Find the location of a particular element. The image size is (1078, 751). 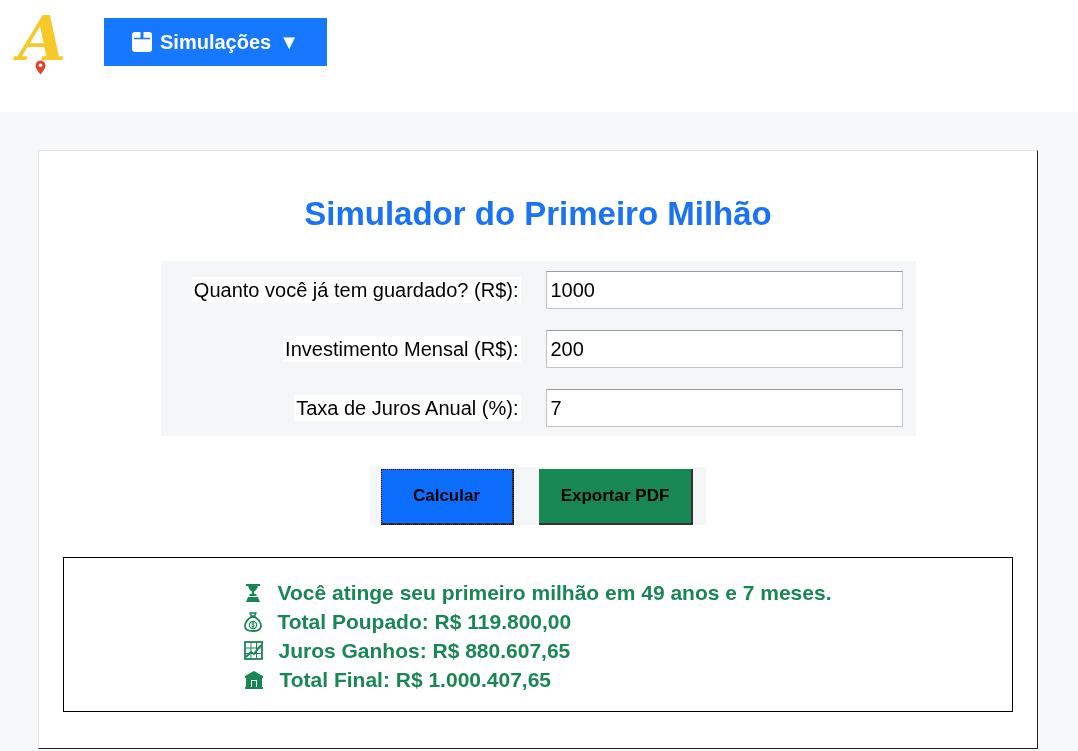

result-line: Total Poupado: R$ 119.800,00 is located at coordinates (424, 621).